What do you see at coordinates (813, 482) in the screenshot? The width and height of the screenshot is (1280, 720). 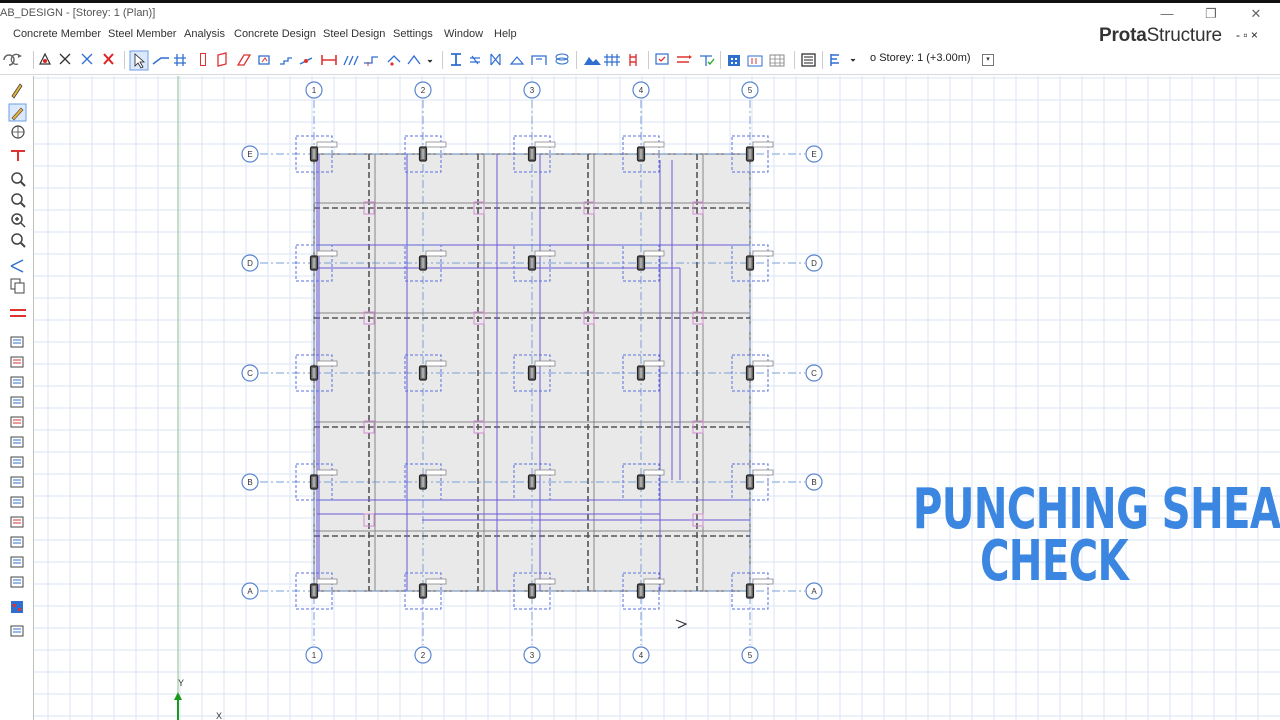 I see `grid-bubble-right-label: B` at bounding box center [813, 482].